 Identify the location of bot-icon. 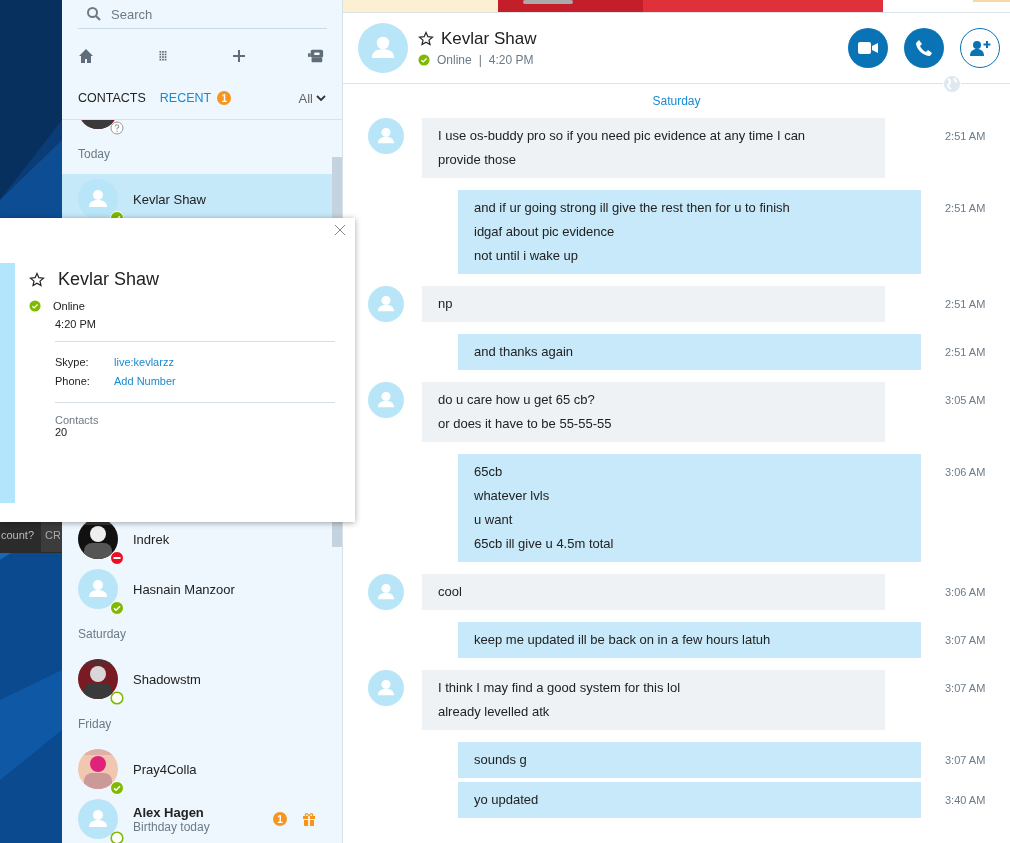
(315, 56).